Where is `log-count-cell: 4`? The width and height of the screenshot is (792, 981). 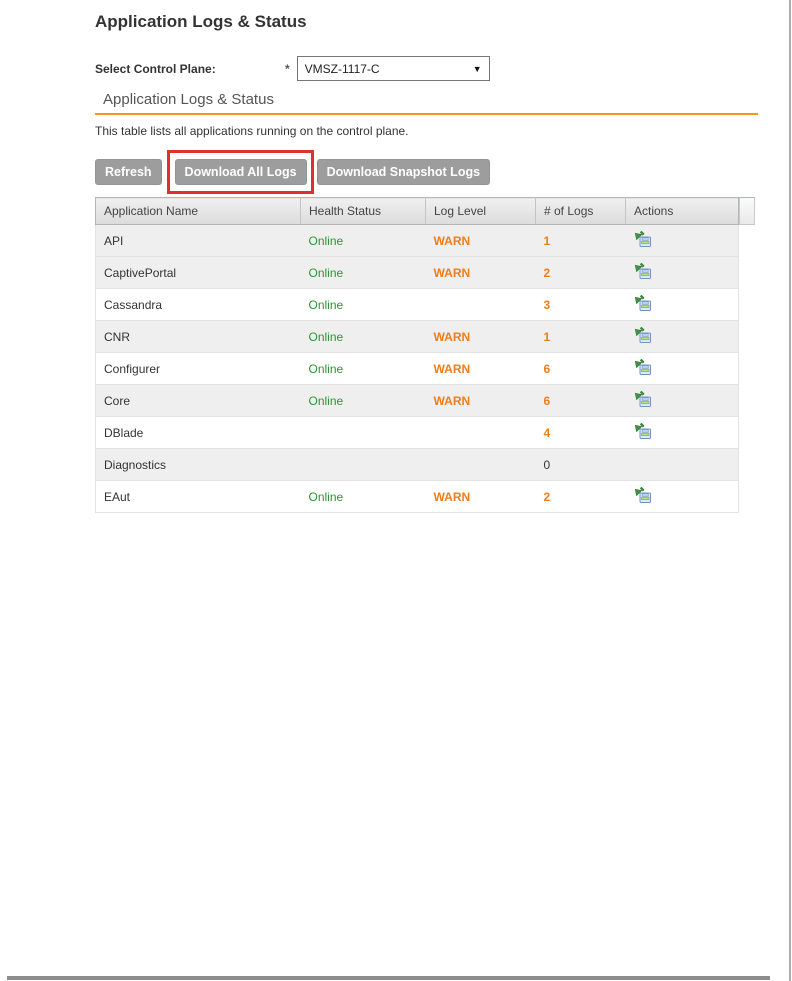 log-count-cell: 4 is located at coordinates (580, 432).